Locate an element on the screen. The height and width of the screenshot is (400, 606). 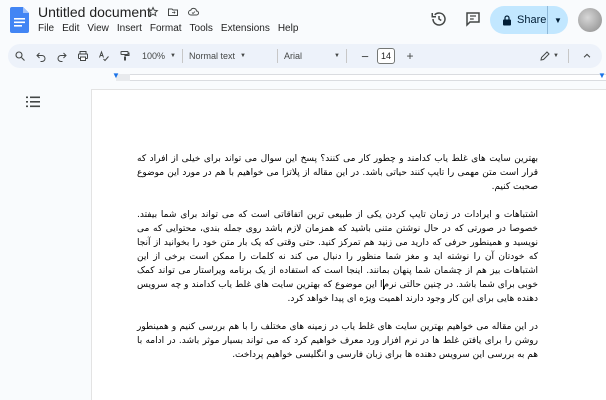
share-dropdown-icon: ▼ is located at coordinates (558, 20).